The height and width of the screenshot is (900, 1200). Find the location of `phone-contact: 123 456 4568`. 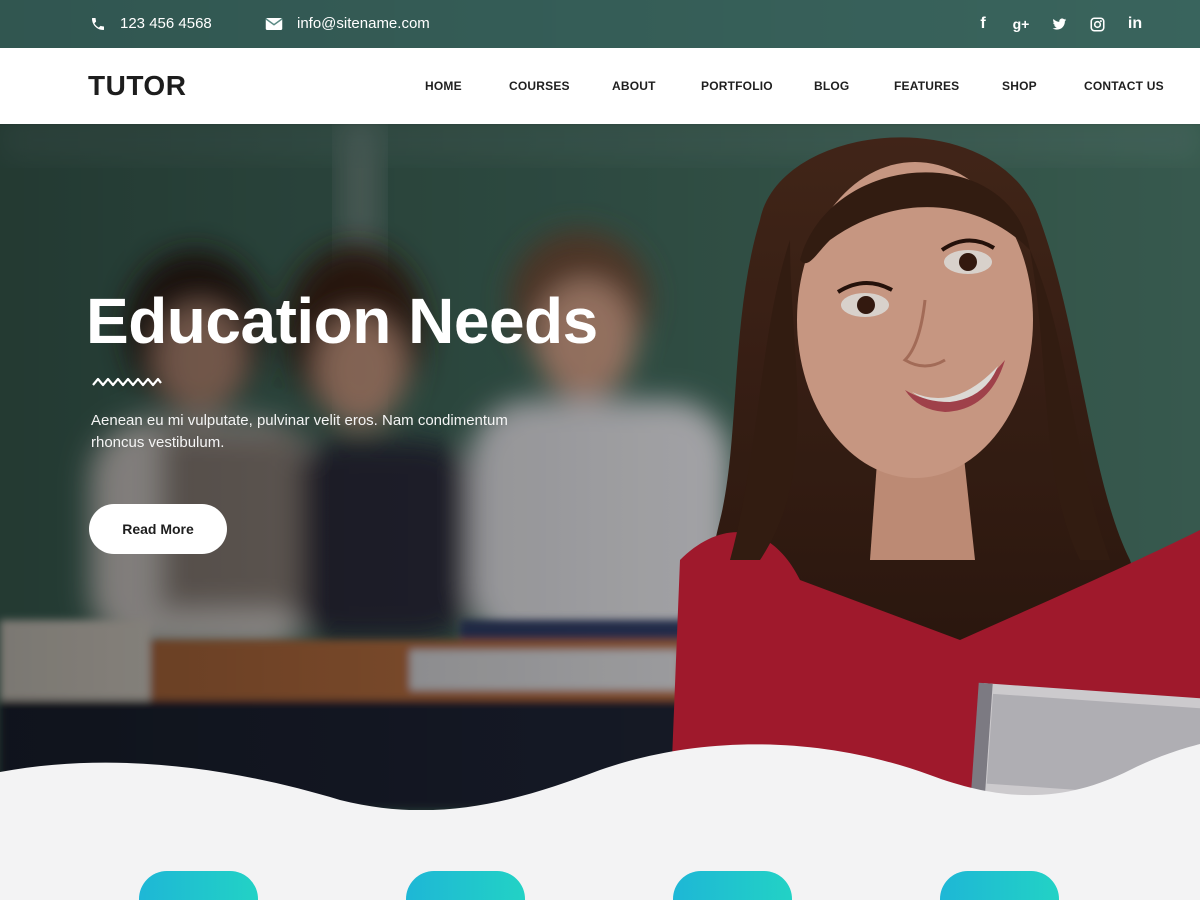

phone-contact: 123 456 4568 is located at coordinates (151, 23).